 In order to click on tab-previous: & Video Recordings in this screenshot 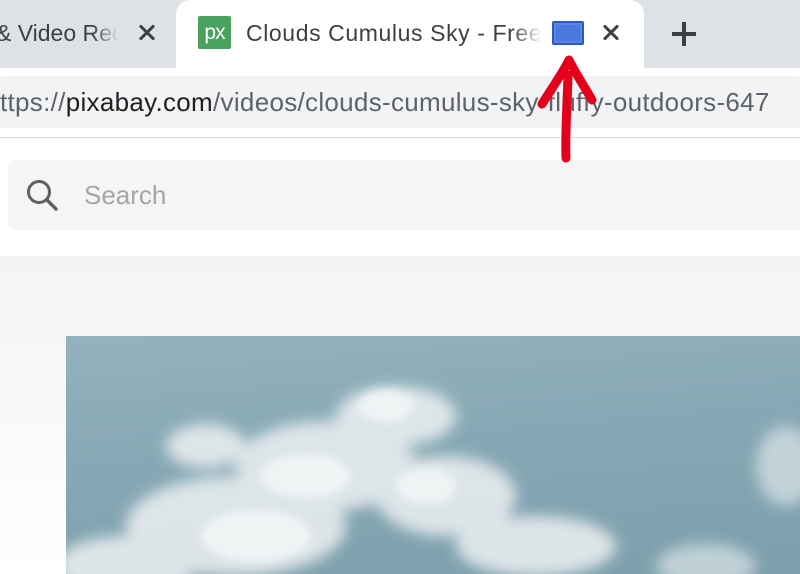, I will do `click(90, 34)`.